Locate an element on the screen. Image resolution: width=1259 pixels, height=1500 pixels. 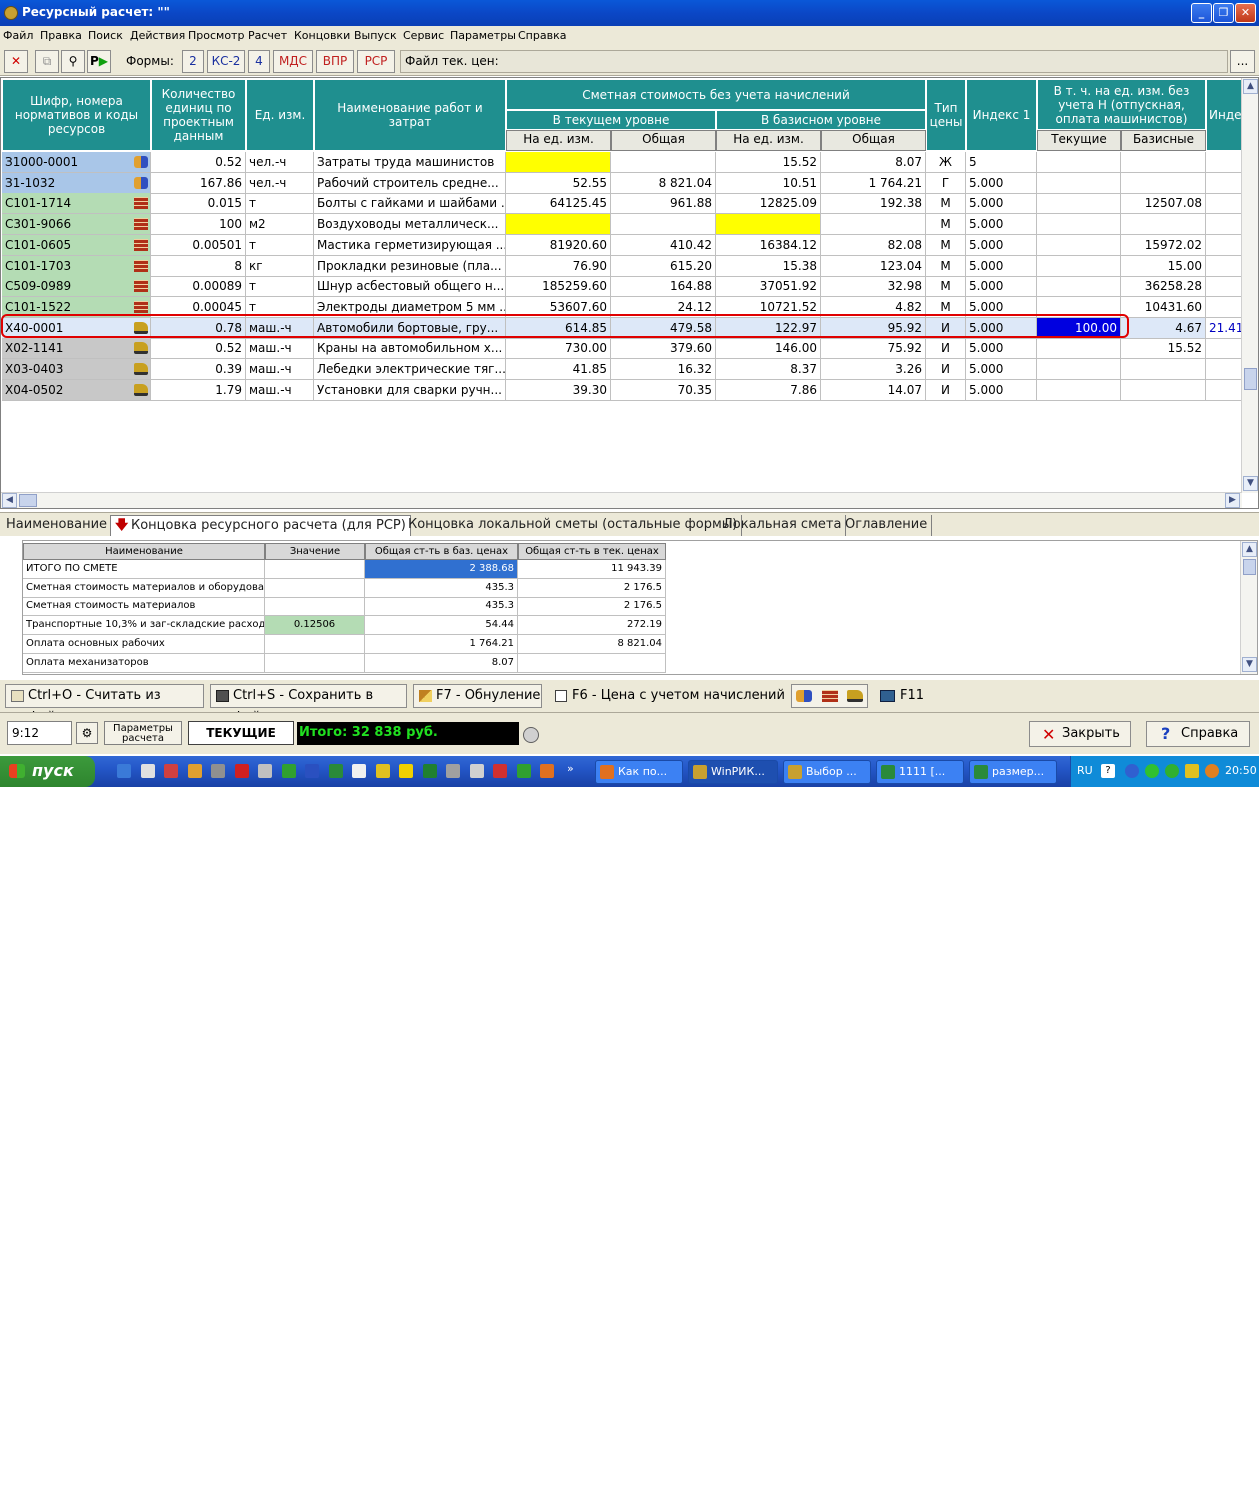
form-4-button: 4 is located at coordinates (259, 61).